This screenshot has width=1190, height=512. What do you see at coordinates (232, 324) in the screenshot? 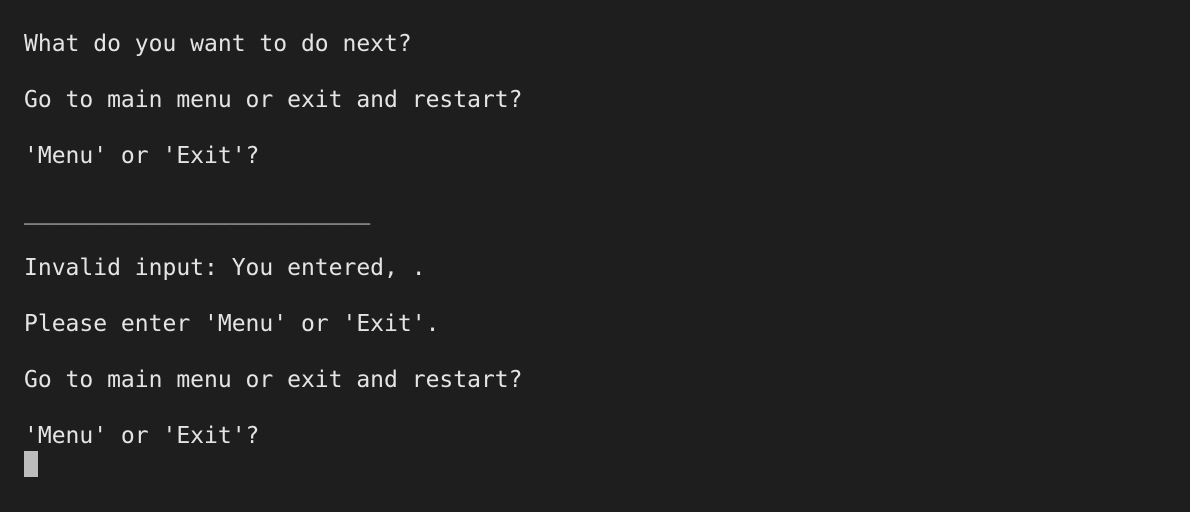
I see `error-instruction: Please enter 'Menu' or 'Exit'.` at bounding box center [232, 324].